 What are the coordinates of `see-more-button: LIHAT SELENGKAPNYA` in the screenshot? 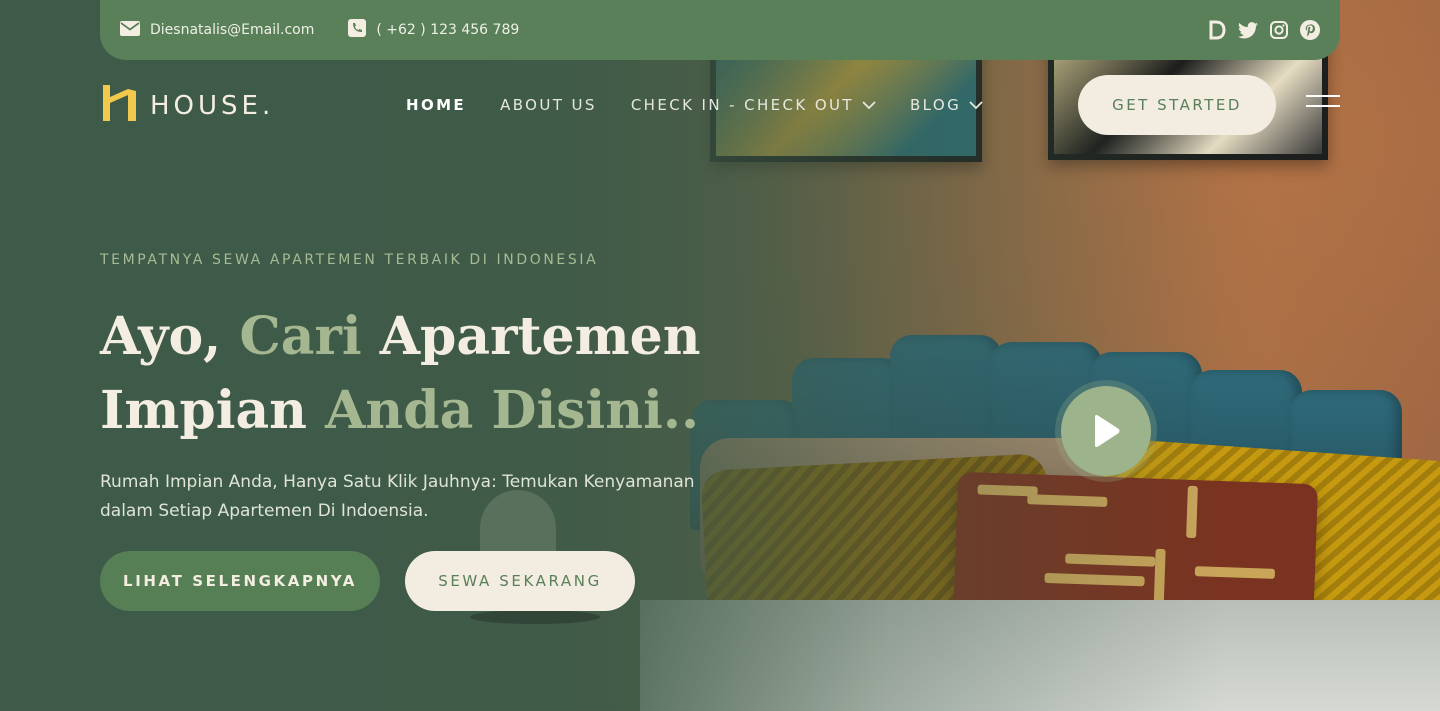 It's located at (240, 581).